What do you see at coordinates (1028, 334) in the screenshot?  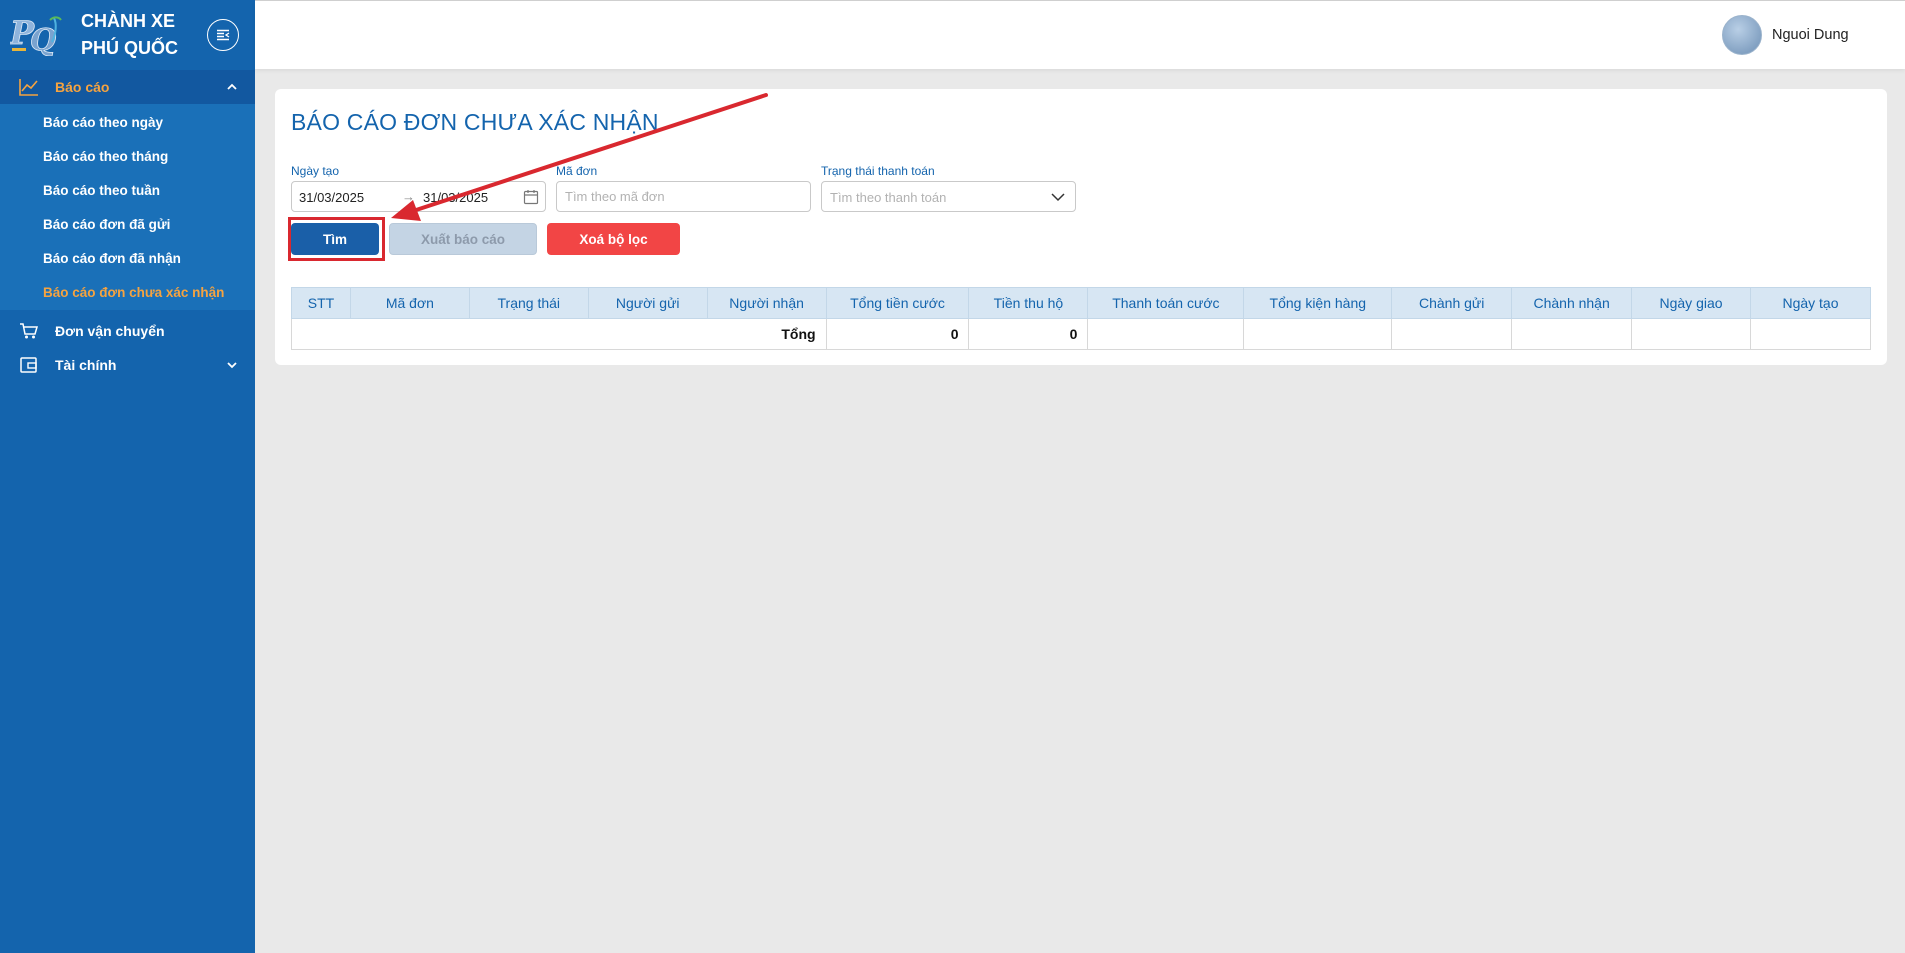 I see `total-cod-value: 0` at bounding box center [1028, 334].